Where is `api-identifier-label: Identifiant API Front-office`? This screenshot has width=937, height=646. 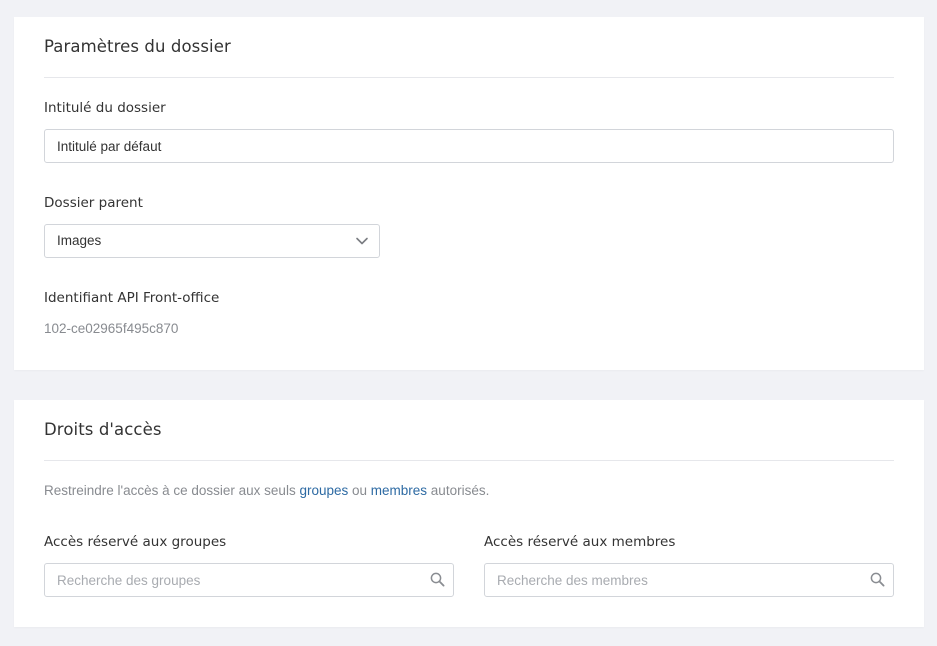
api-identifier-label: Identifiant API Front-office is located at coordinates (132, 298).